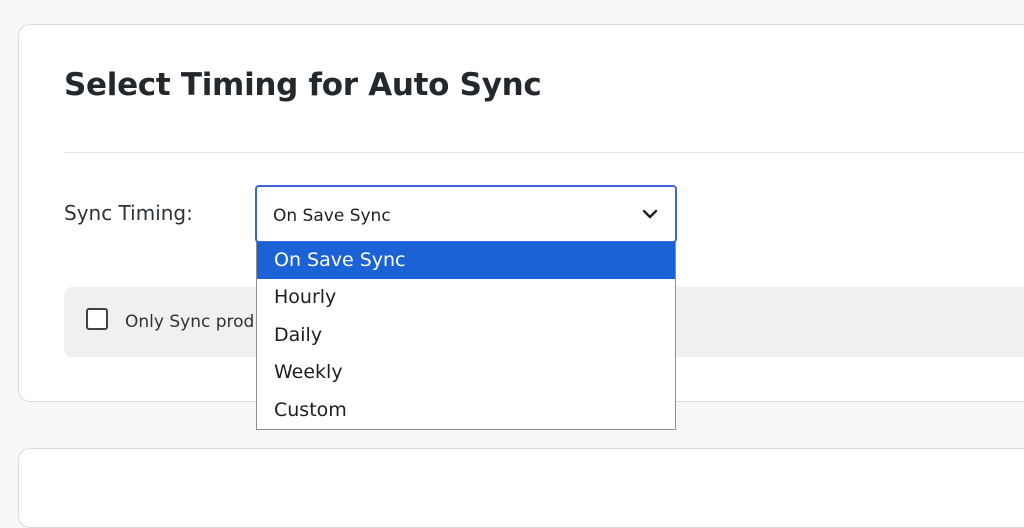 The height and width of the screenshot is (528, 1024). What do you see at coordinates (128, 213) in the screenshot?
I see `sync-timing-label: Sync Timing:` at bounding box center [128, 213].